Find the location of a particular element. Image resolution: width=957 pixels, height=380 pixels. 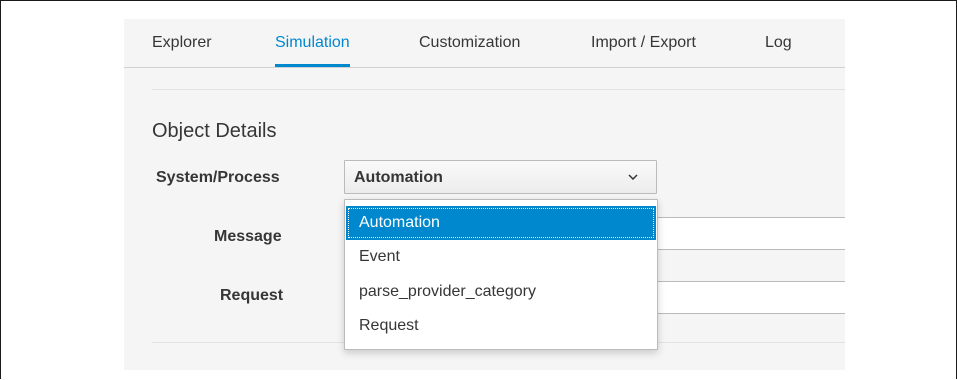

dropdown-option-request: Request is located at coordinates (501, 326).